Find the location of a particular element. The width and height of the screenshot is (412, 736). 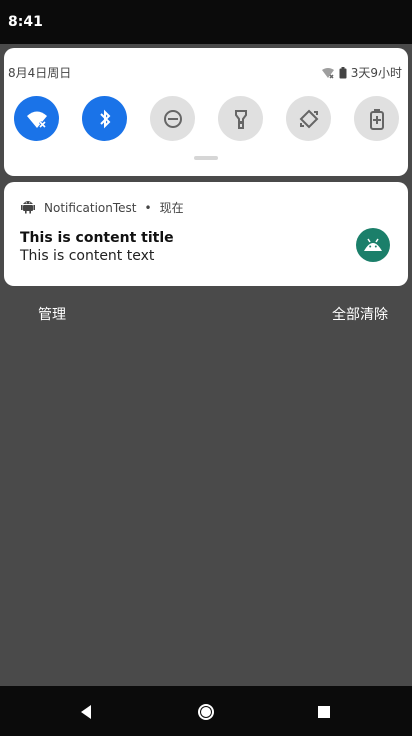

manage-button: 管理 is located at coordinates (52, 314).